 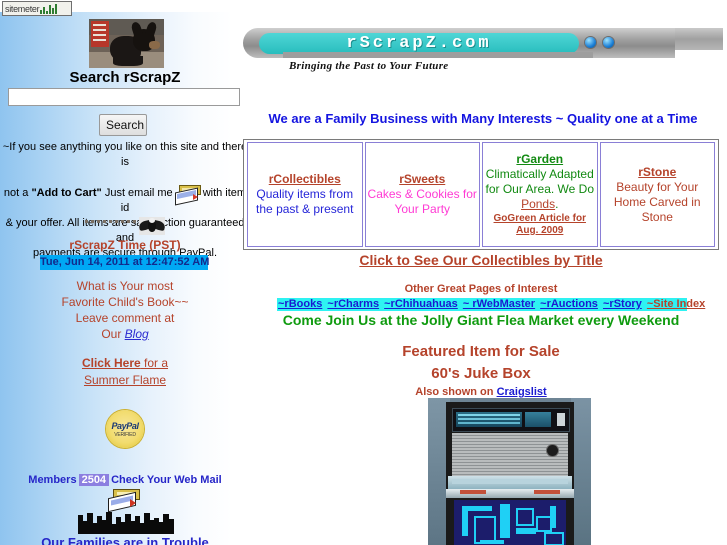 I want to click on featured-item-name: 60's Juke Box, so click(x=481, y=373).